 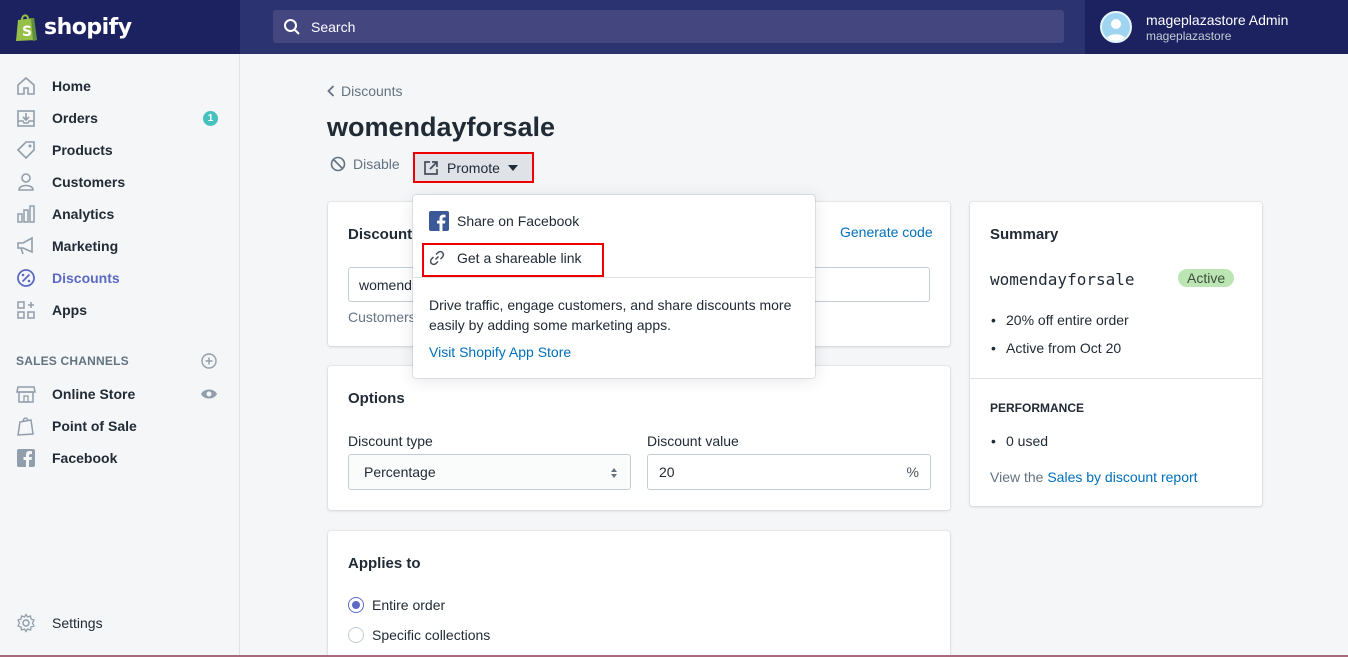 I want to click on sidebar-item-label: Apps, so click(x=69, y=310).